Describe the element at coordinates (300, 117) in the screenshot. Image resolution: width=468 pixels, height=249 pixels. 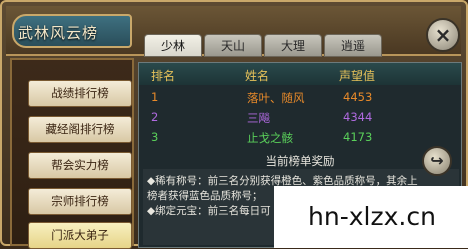
I see `table-row: 2 三飚 4344` at that location.